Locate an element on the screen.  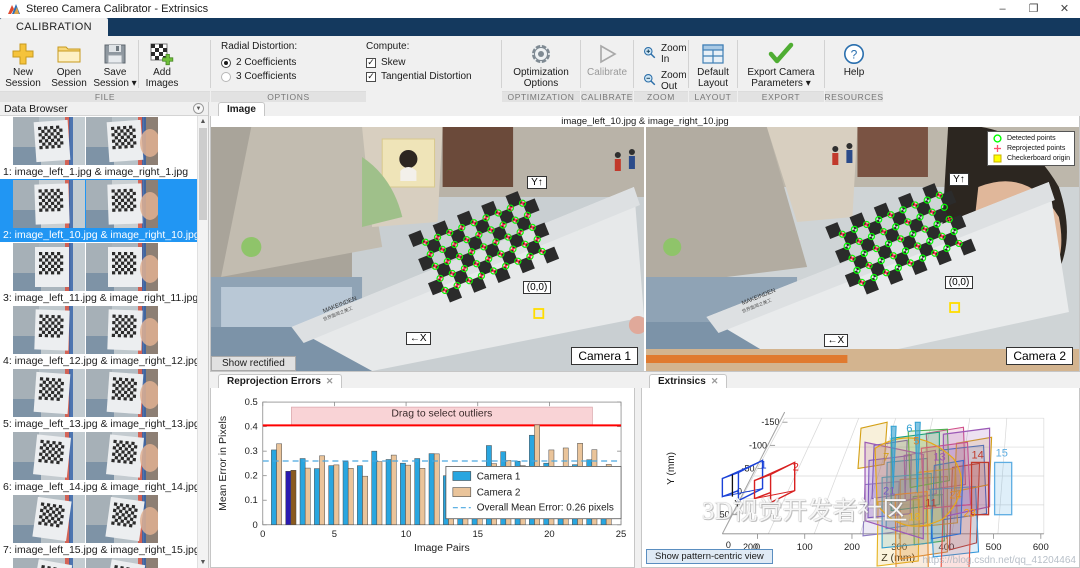
add-images-icon is located at coordinates (162, 54).